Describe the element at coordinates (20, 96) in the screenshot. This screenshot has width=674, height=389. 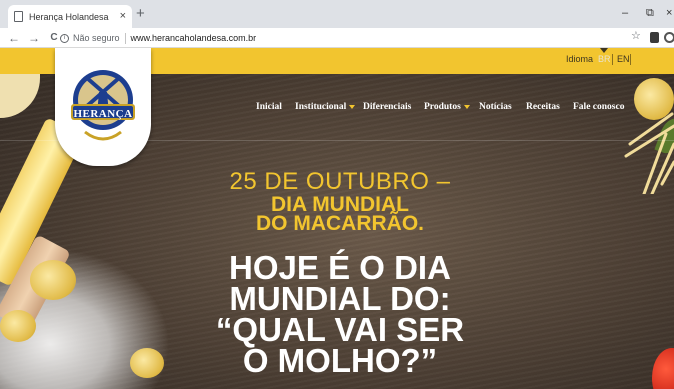
I see `cheese-decoration` at that location.